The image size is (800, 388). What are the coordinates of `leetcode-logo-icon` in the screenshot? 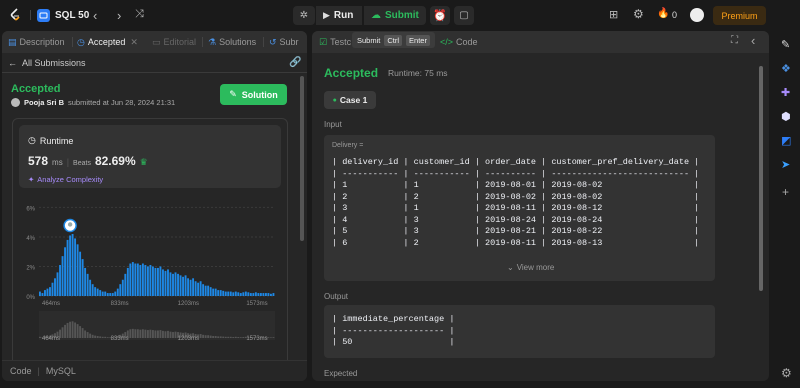 It's located at (16, 15).